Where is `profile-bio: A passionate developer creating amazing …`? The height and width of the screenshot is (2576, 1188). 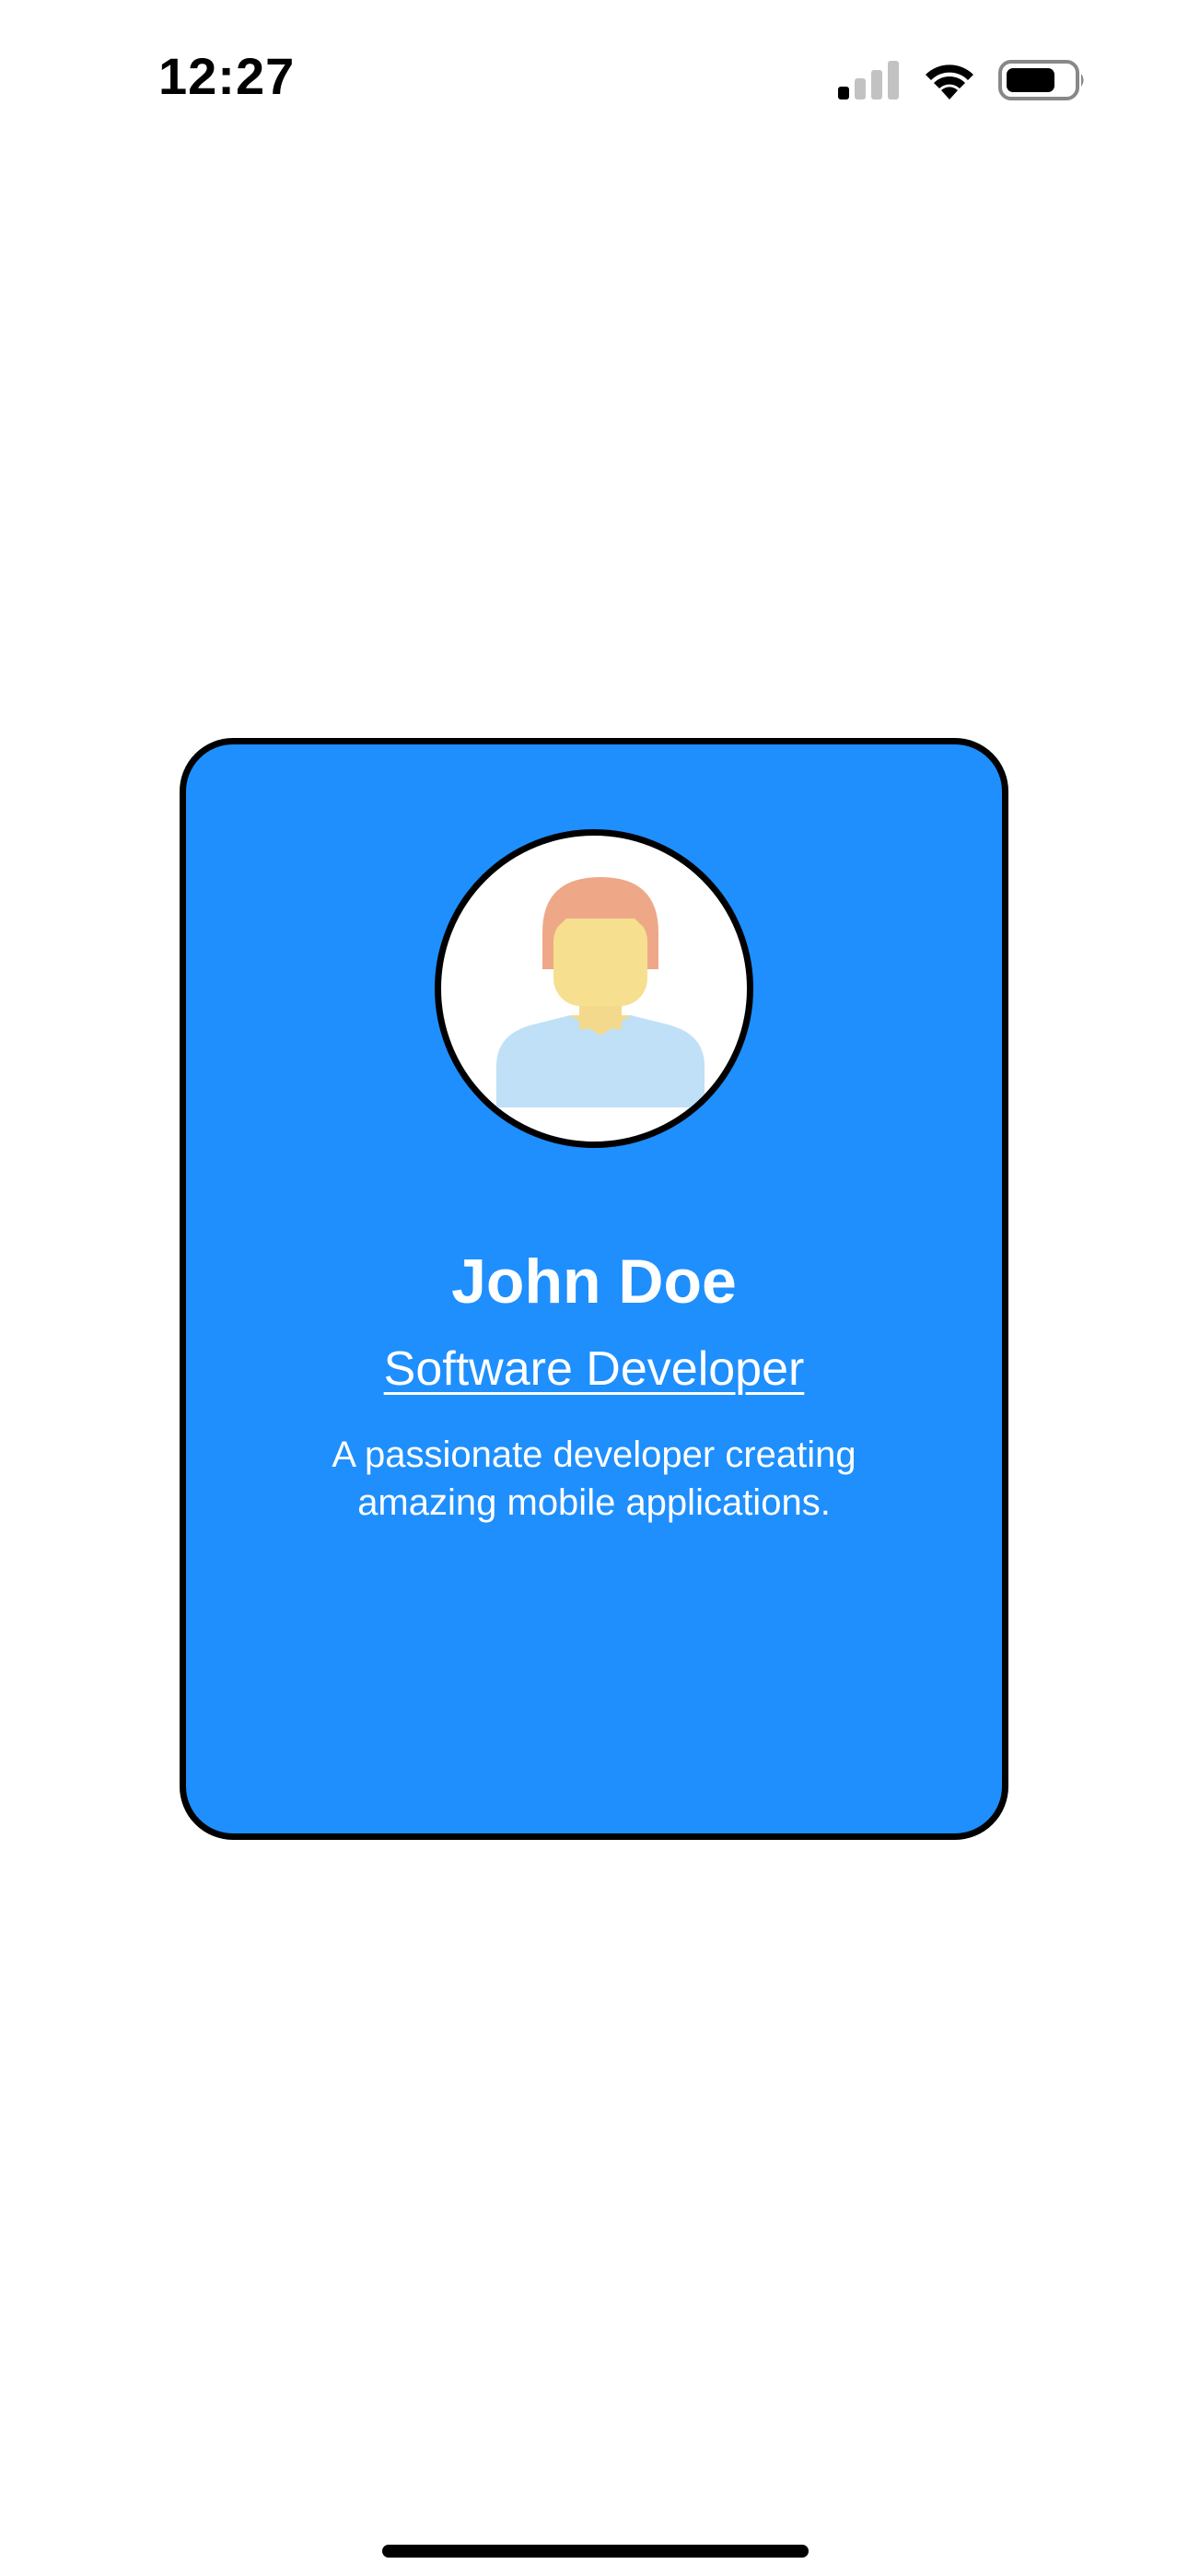
profile-bio: A passionate developer creating amazing … is located at coordinates (594, 1478).